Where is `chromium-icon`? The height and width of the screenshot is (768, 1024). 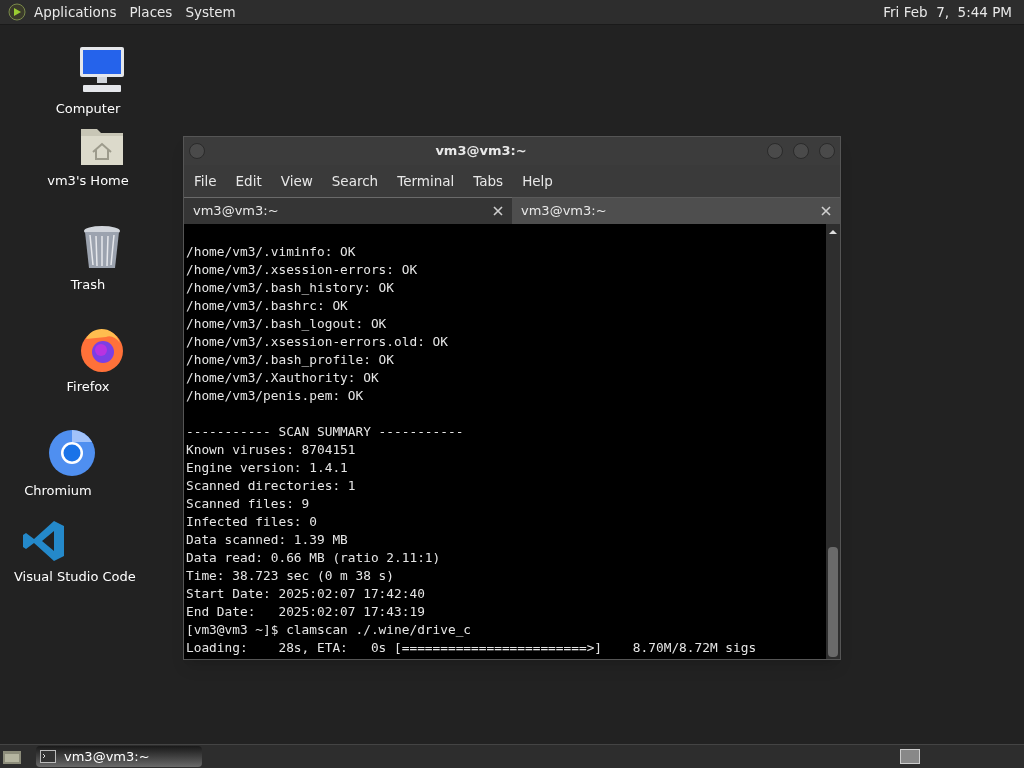 chromium-icon is located at coordinates (72, 453).